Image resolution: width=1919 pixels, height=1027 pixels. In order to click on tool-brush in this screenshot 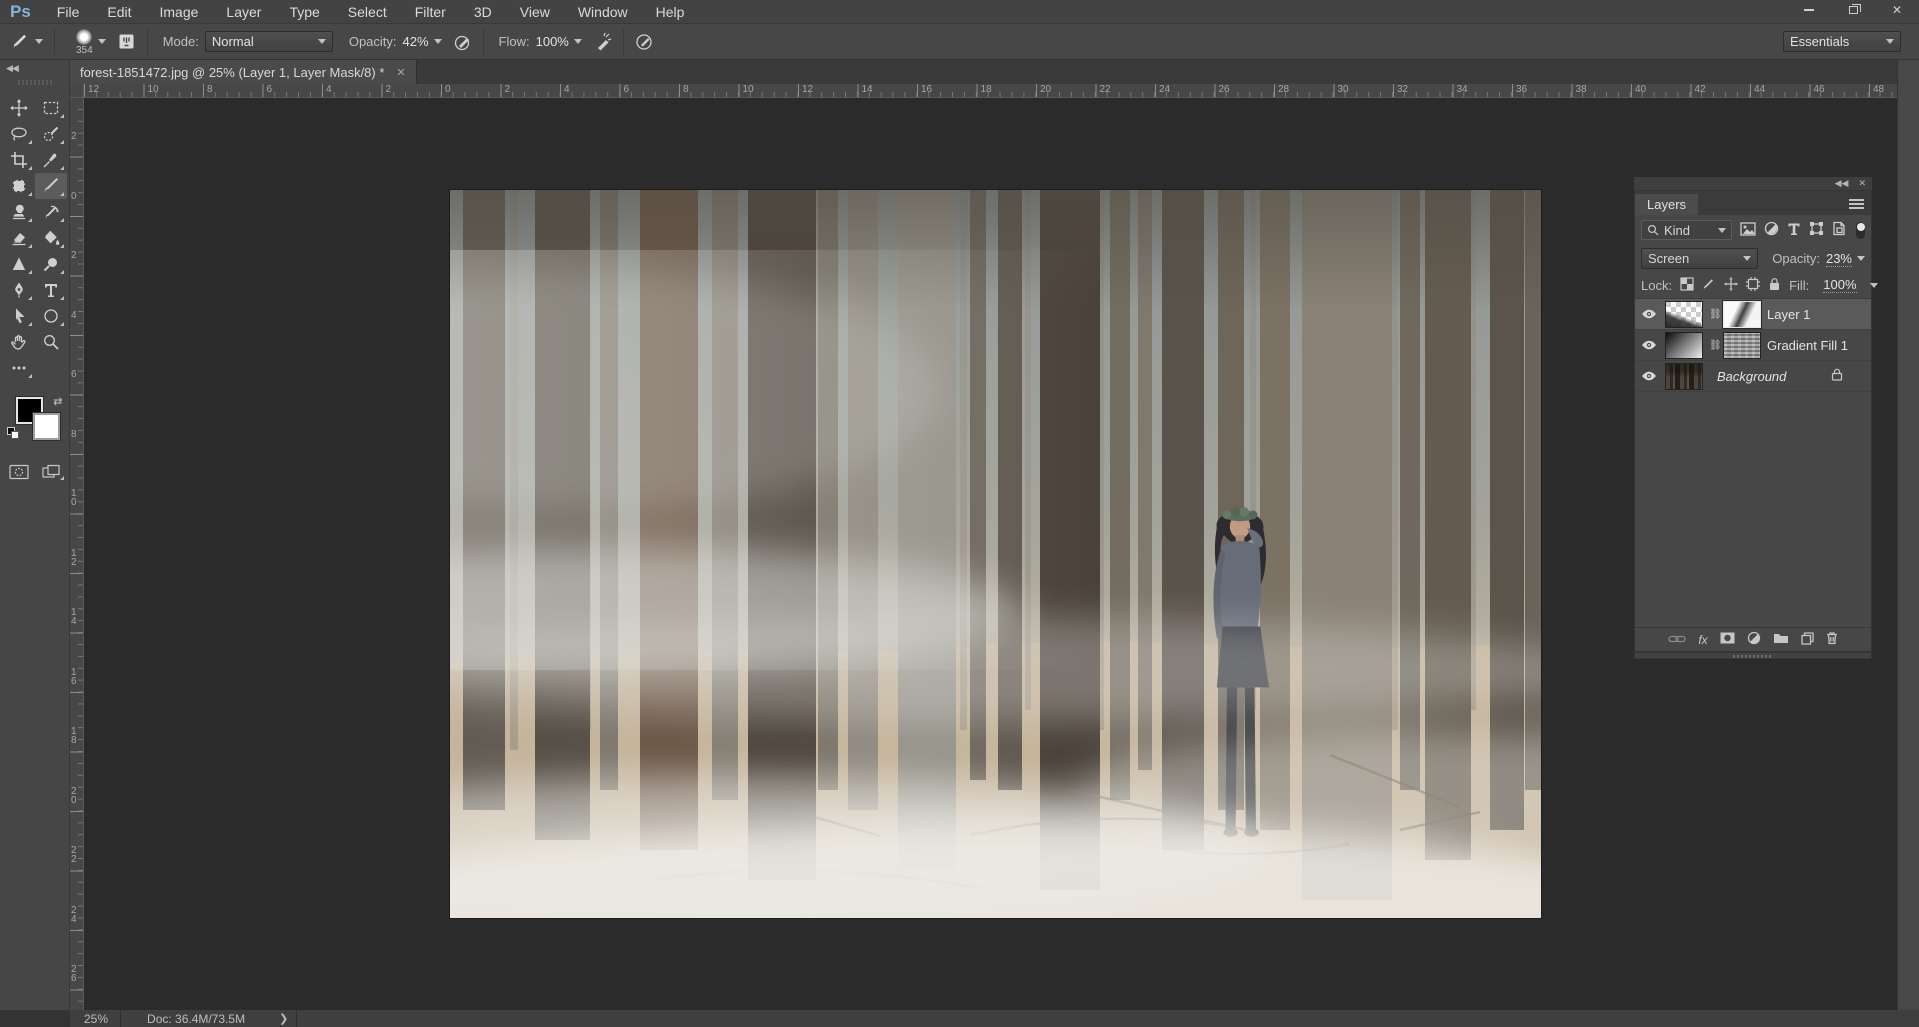, I will do `click(50, 186)`.